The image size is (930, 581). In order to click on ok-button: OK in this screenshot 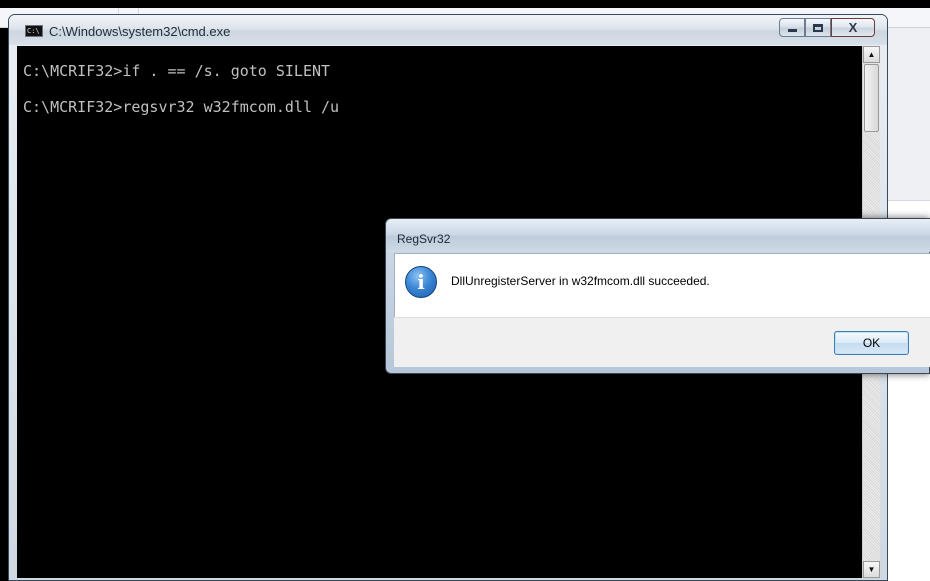, I will do `click(871, 343)`.